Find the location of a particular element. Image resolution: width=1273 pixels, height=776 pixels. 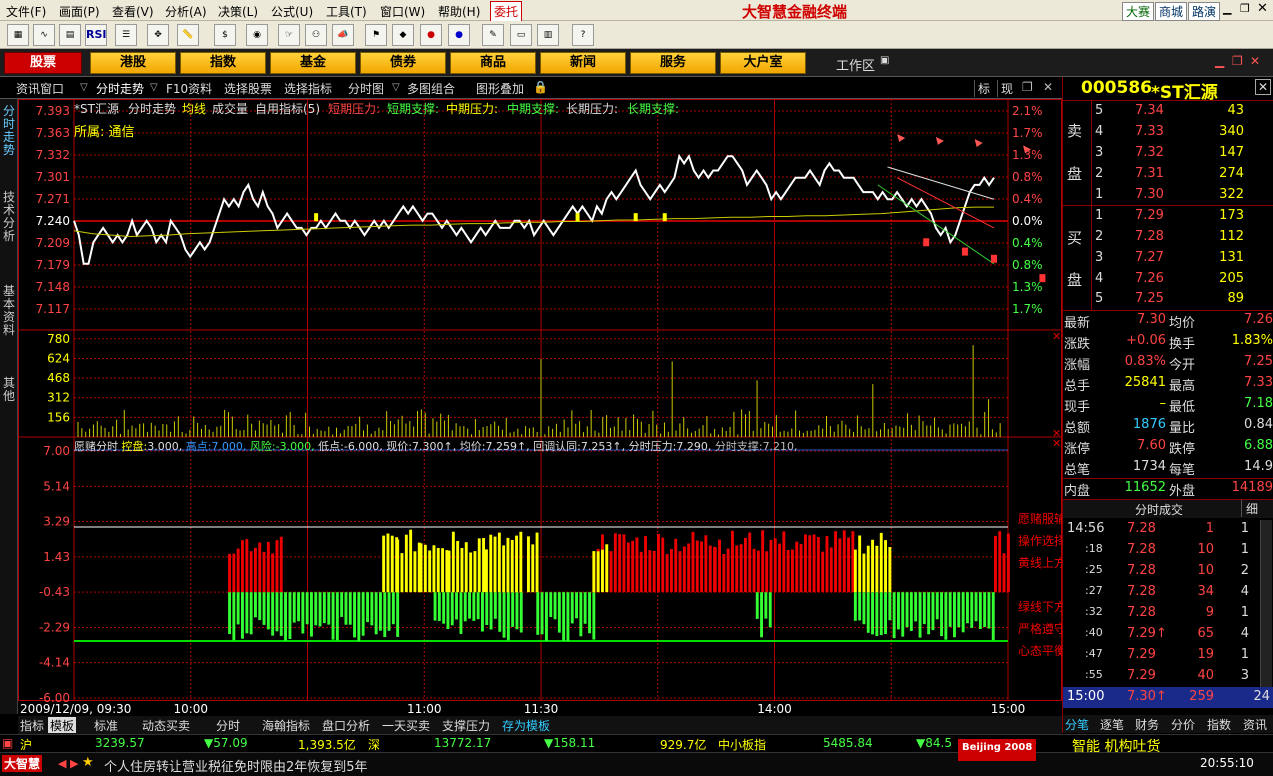

panel-restore-icon: ❐ is located at coordinates (1237, 61).